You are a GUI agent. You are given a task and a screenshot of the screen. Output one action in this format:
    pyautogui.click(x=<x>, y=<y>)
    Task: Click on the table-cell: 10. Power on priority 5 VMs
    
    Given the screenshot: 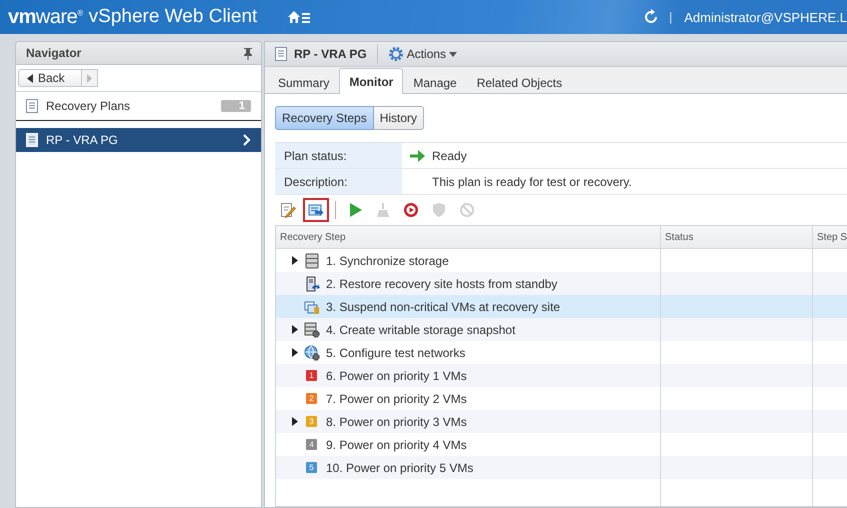 What is the action you would take?
    pyautogui.click(x=400, y=467)
    